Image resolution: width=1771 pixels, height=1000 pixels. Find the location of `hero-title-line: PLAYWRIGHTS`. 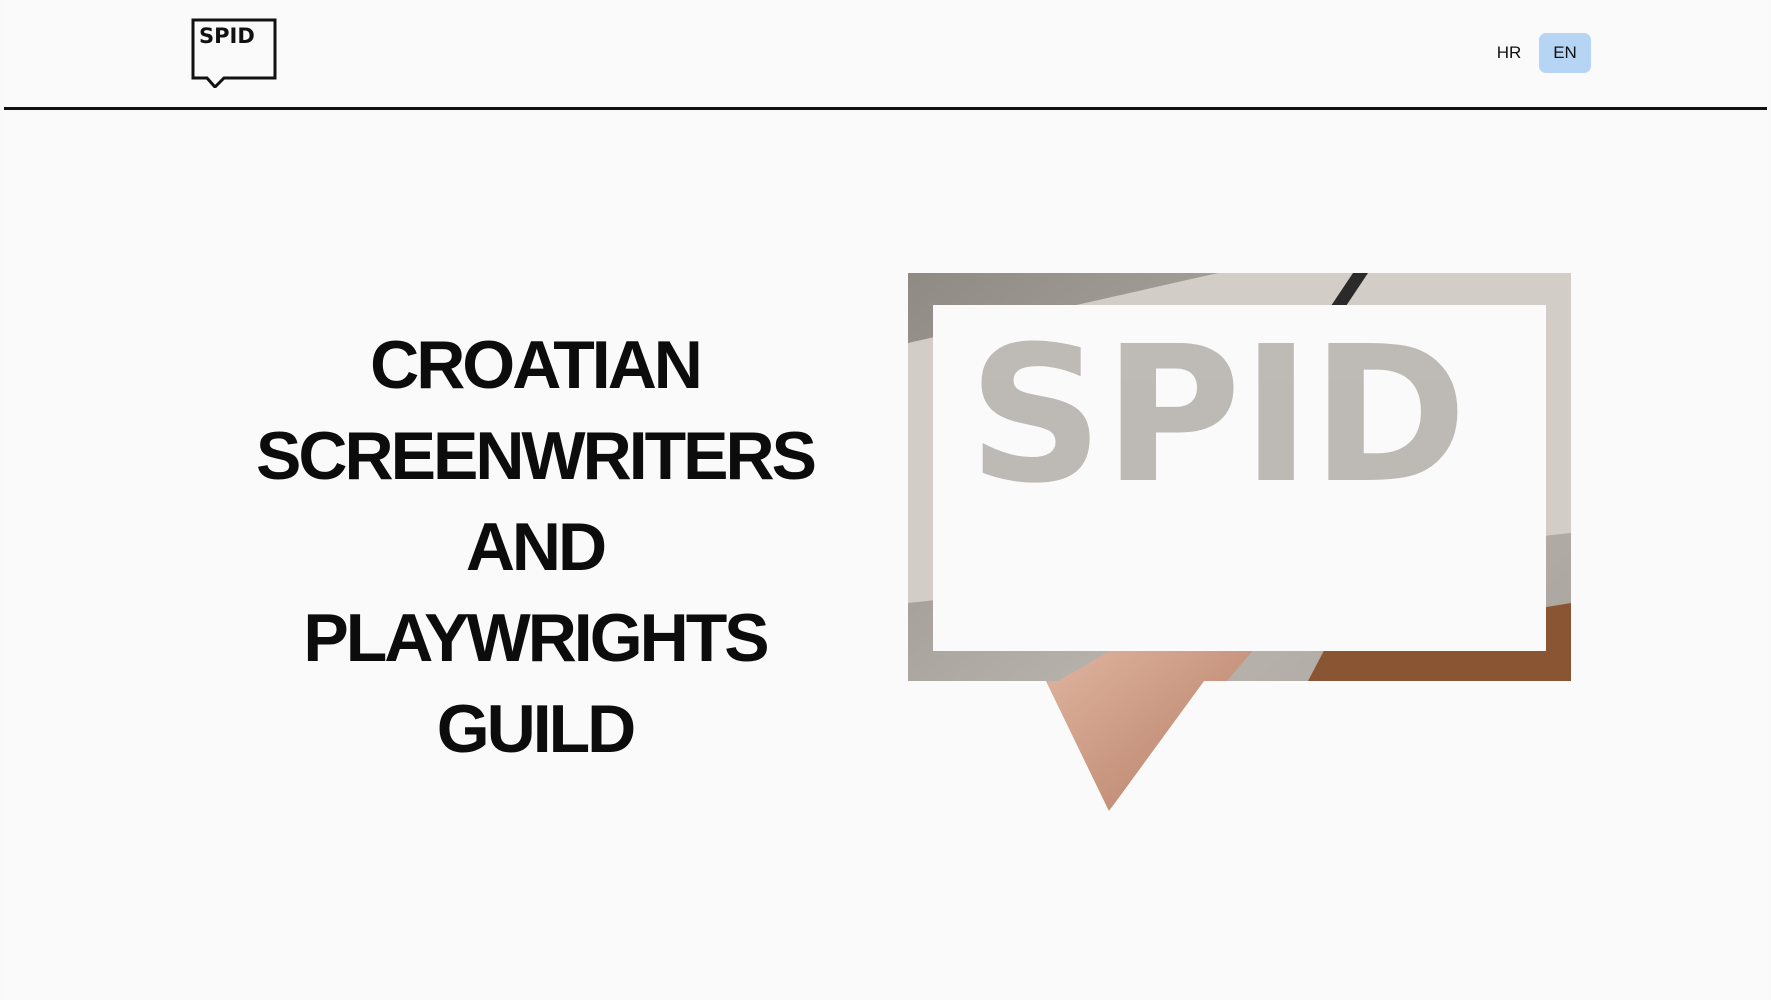

hero-title-line: PLAYWRIGHTS is located at coordinates (536, 638).